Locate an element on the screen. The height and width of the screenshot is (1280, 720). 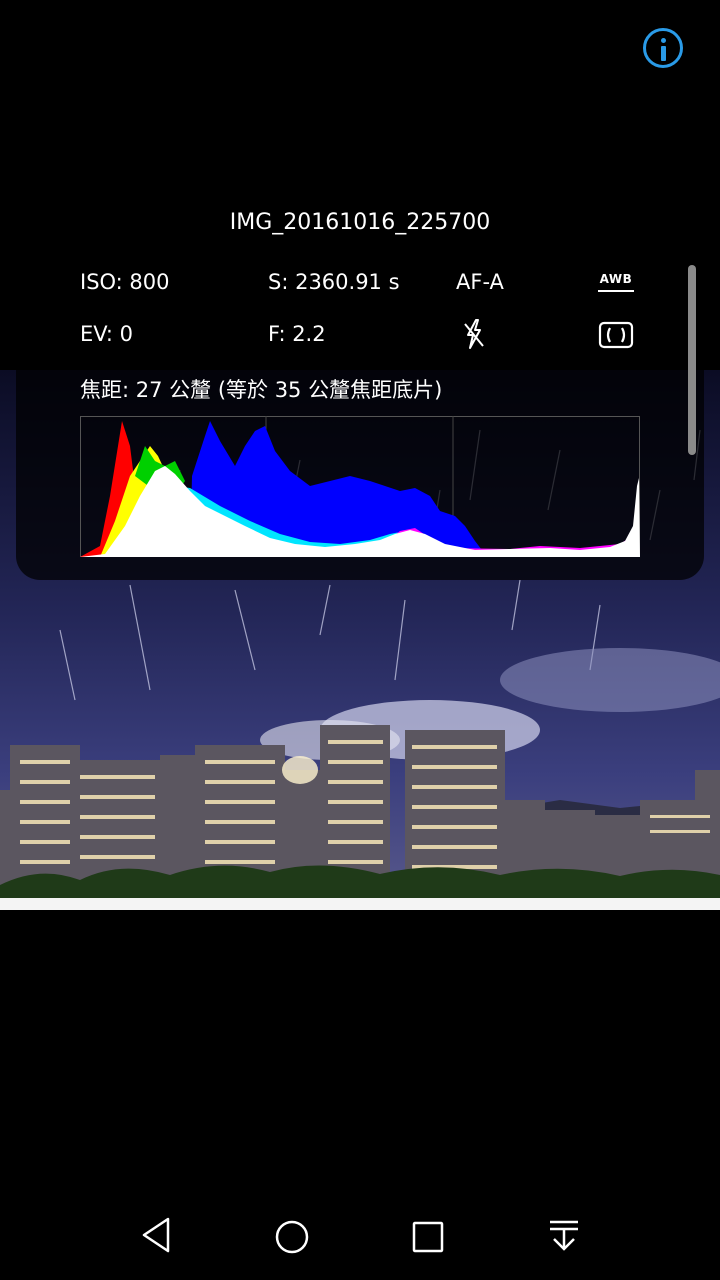
notification-pulldown-icon is located at coordinates (564, 1235).